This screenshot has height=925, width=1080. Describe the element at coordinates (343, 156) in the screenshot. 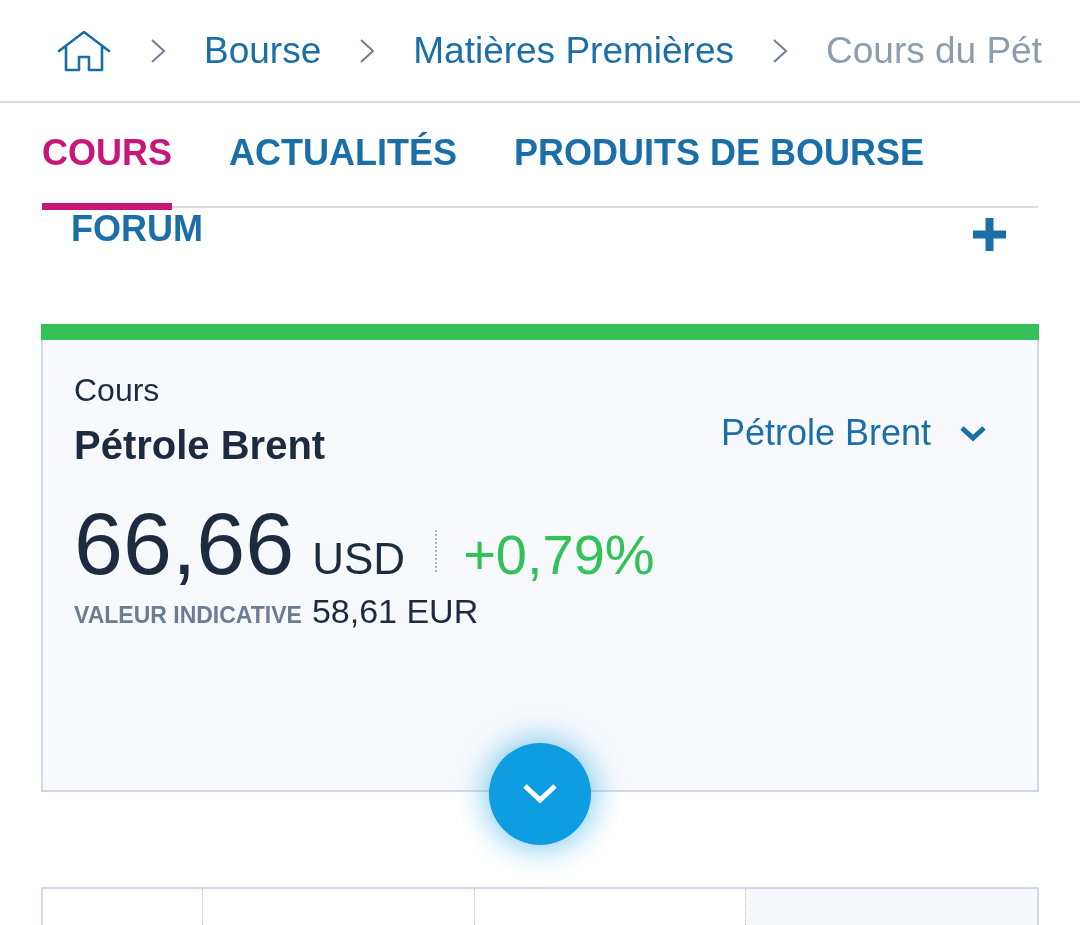

I see `tab: ACTUALITÉS` at that location.